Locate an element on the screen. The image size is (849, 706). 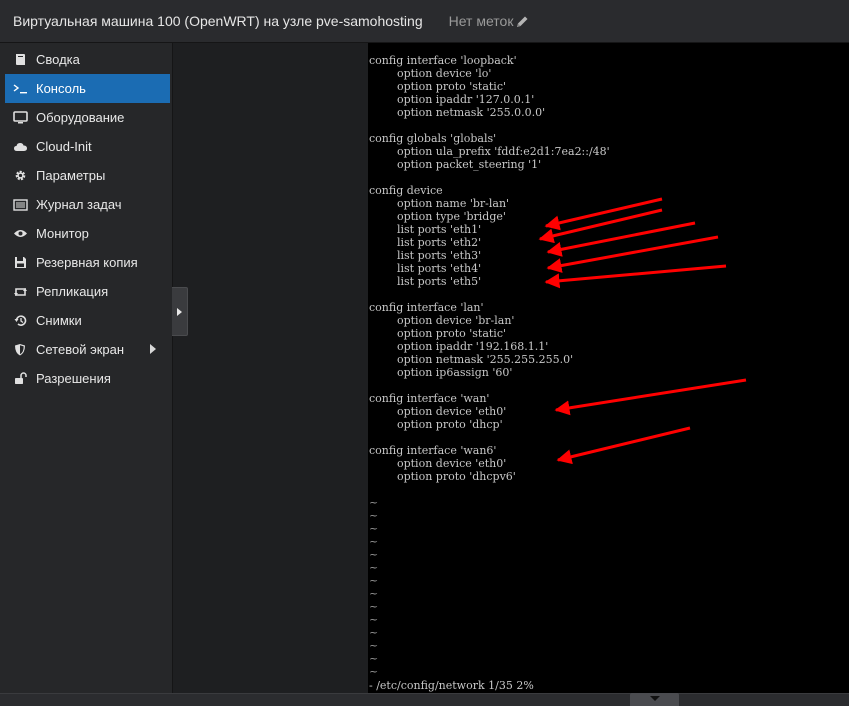
vi-status-line: - /etc/config/network 1/35 2% is located at coordinates (451, 685).